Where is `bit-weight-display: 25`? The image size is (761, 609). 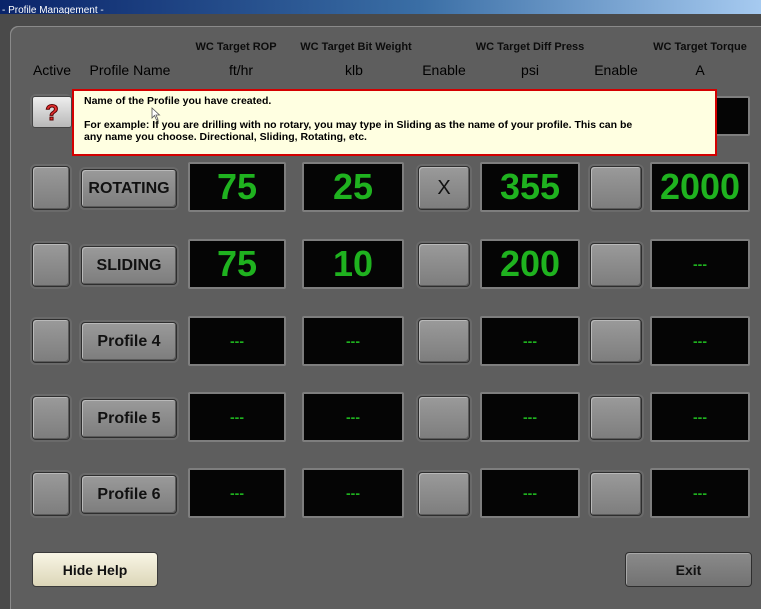
bit-weight-display: 25 is located at coordinates (353, 187).